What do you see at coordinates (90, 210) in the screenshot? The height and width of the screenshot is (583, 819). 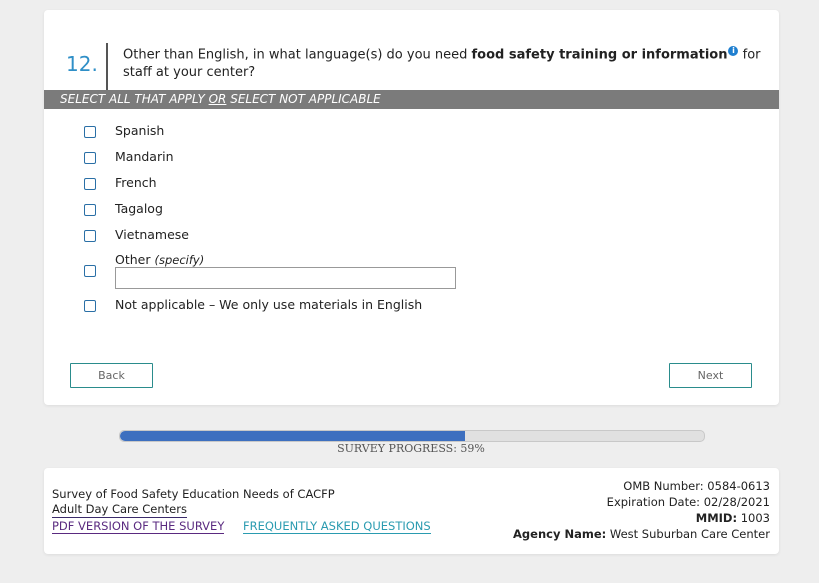 I see `checkbox-tagalog` at bounding box center [90, 210].